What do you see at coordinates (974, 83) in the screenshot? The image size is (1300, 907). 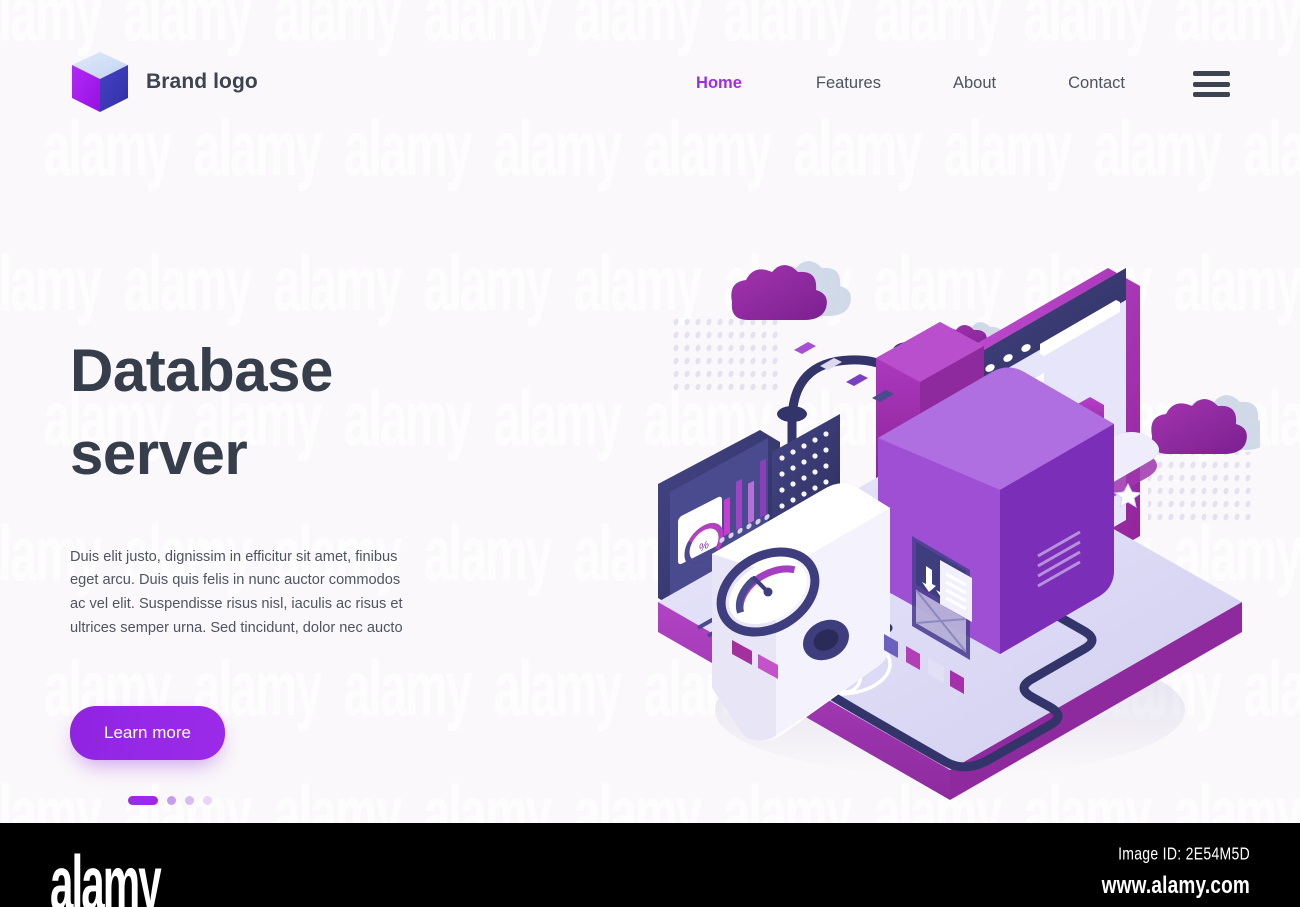 I see `nav-item-about: About` at bounding box center [974, 83].